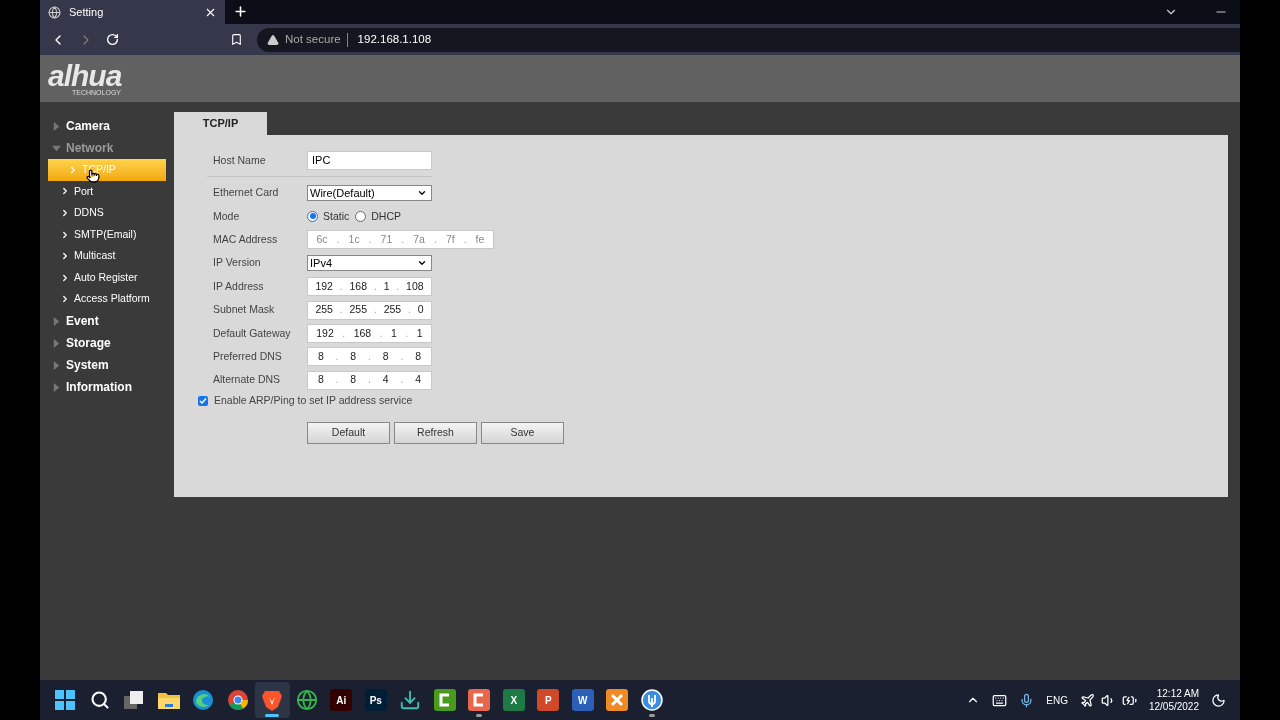 Image resolution: width=1280 pixels, height=720 pixels. I want to click on field-label: IP Version, so click(237, 263).